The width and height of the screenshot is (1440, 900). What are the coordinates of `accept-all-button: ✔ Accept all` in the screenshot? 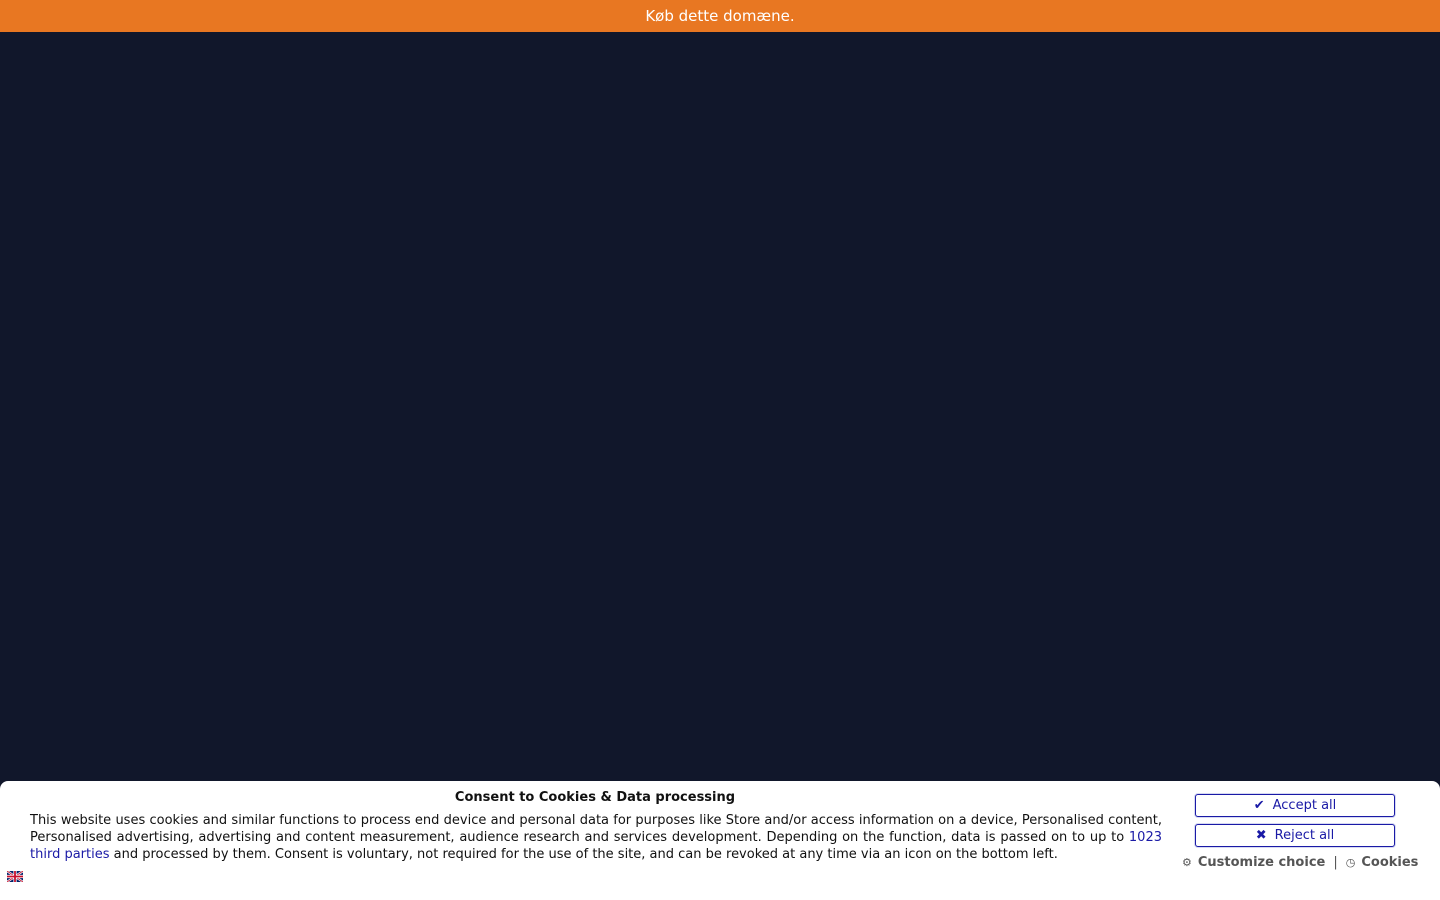 It's located at (1295, 805).